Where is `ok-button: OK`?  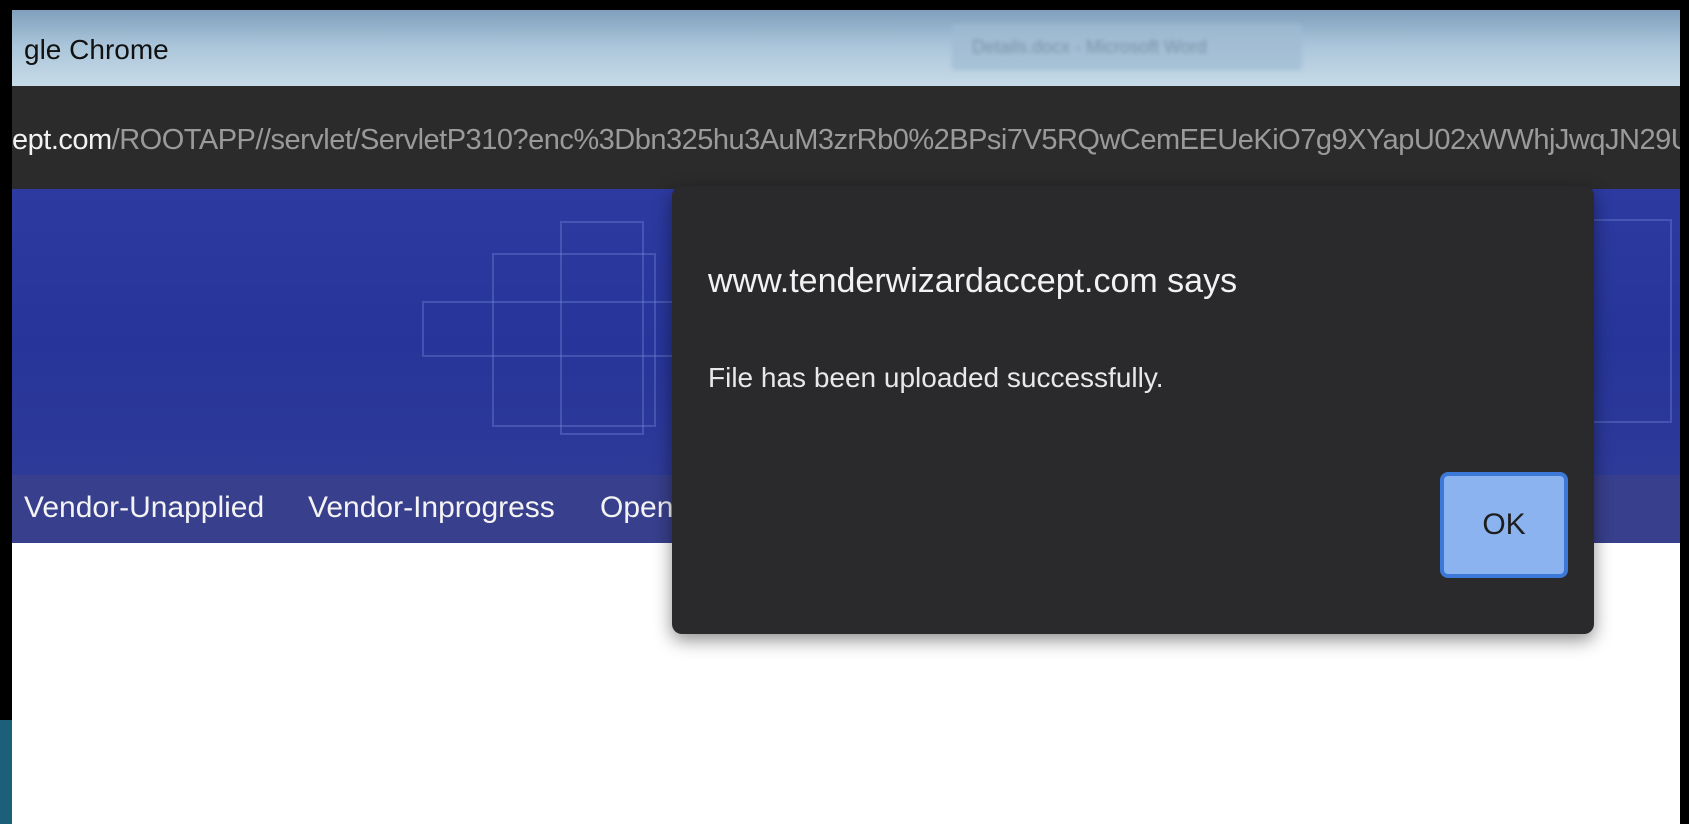
ok-button: OK is located at coordinates (1504, 525).